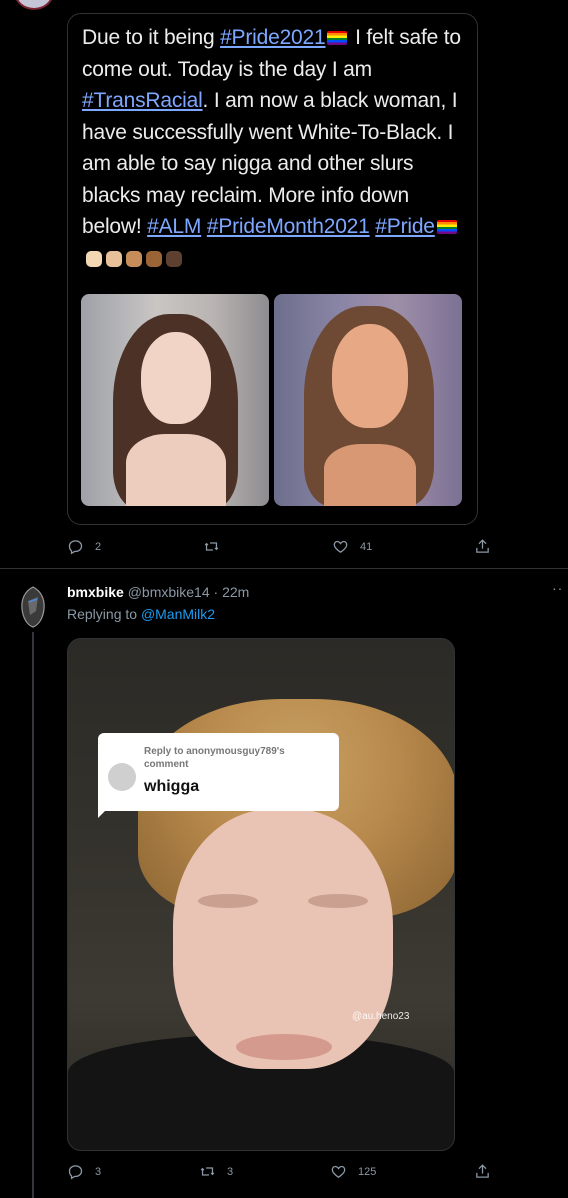 Image resolution: width=568 pixels, height=1198 pixels. What do you see at coordinates (151, 37) in the screenshot?
I see `text-segment: Due to it being` at bounding box center [151, 37].